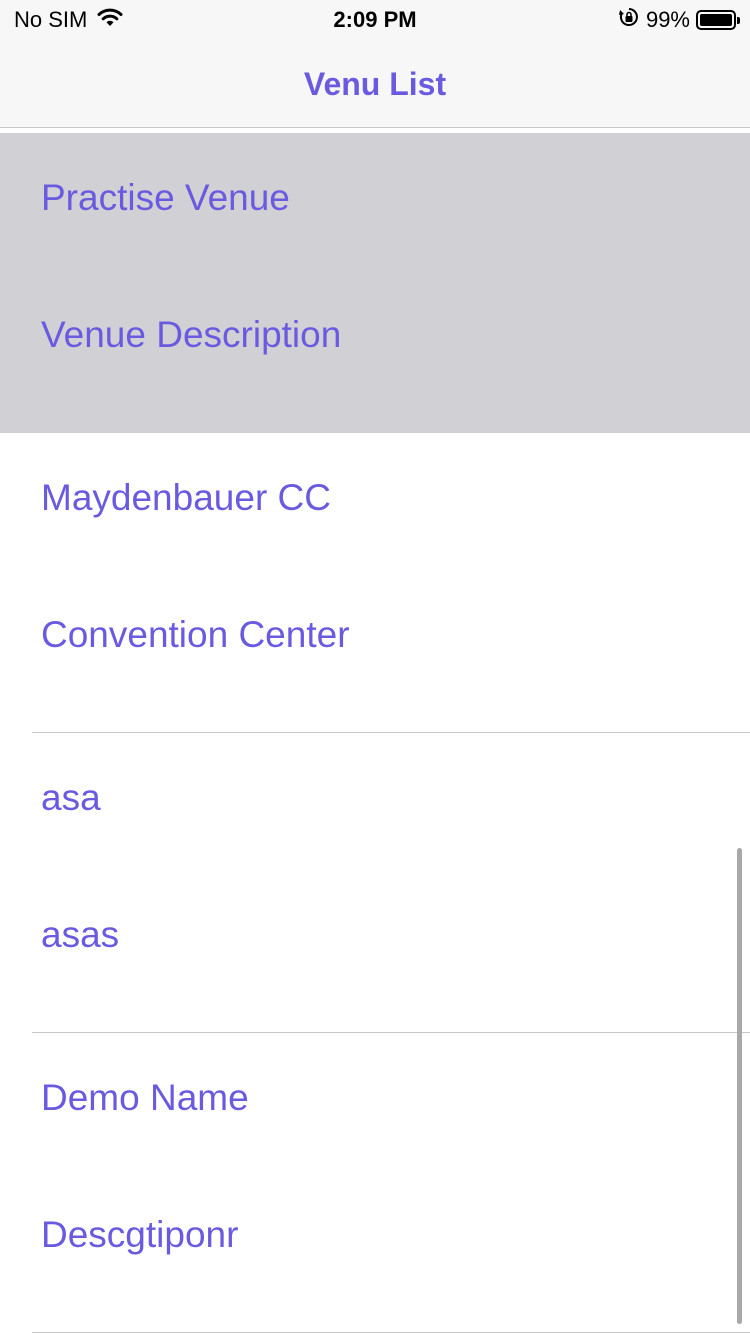 The width and height of the screenshot is (750, 1334). I want to click on venue-name: Maydenbauer CC, so click(186, 497).